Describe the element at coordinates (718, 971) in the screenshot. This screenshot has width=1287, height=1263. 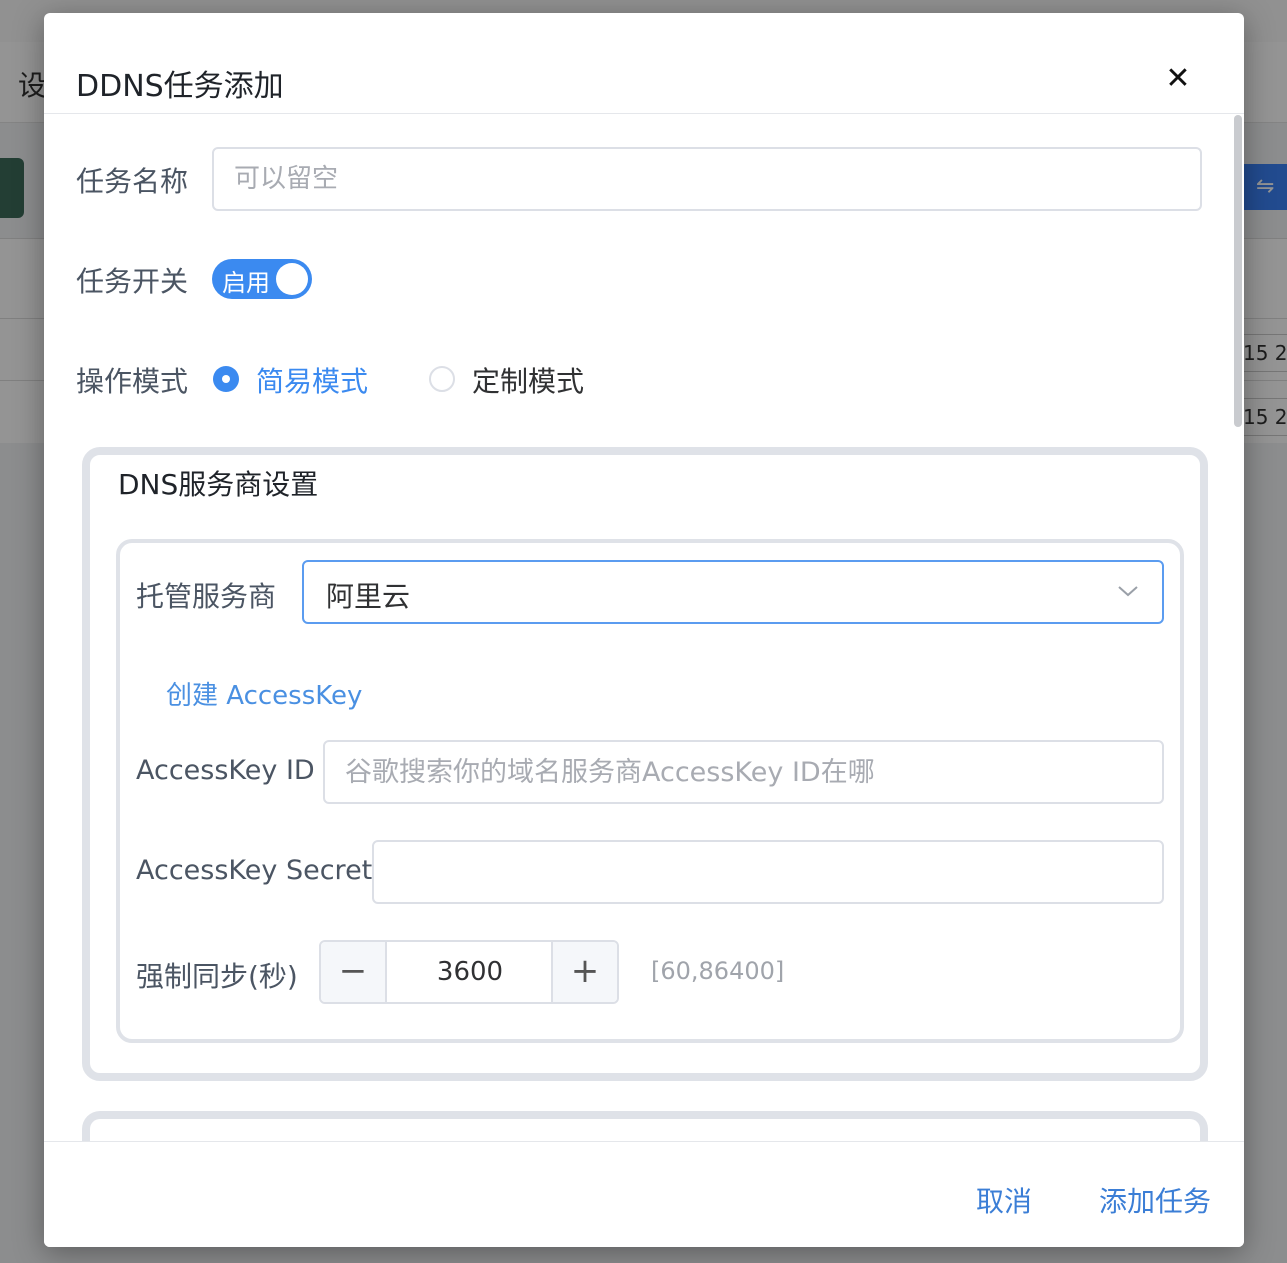
I see `force-sync-range-hint: [60,86400]` at that location.